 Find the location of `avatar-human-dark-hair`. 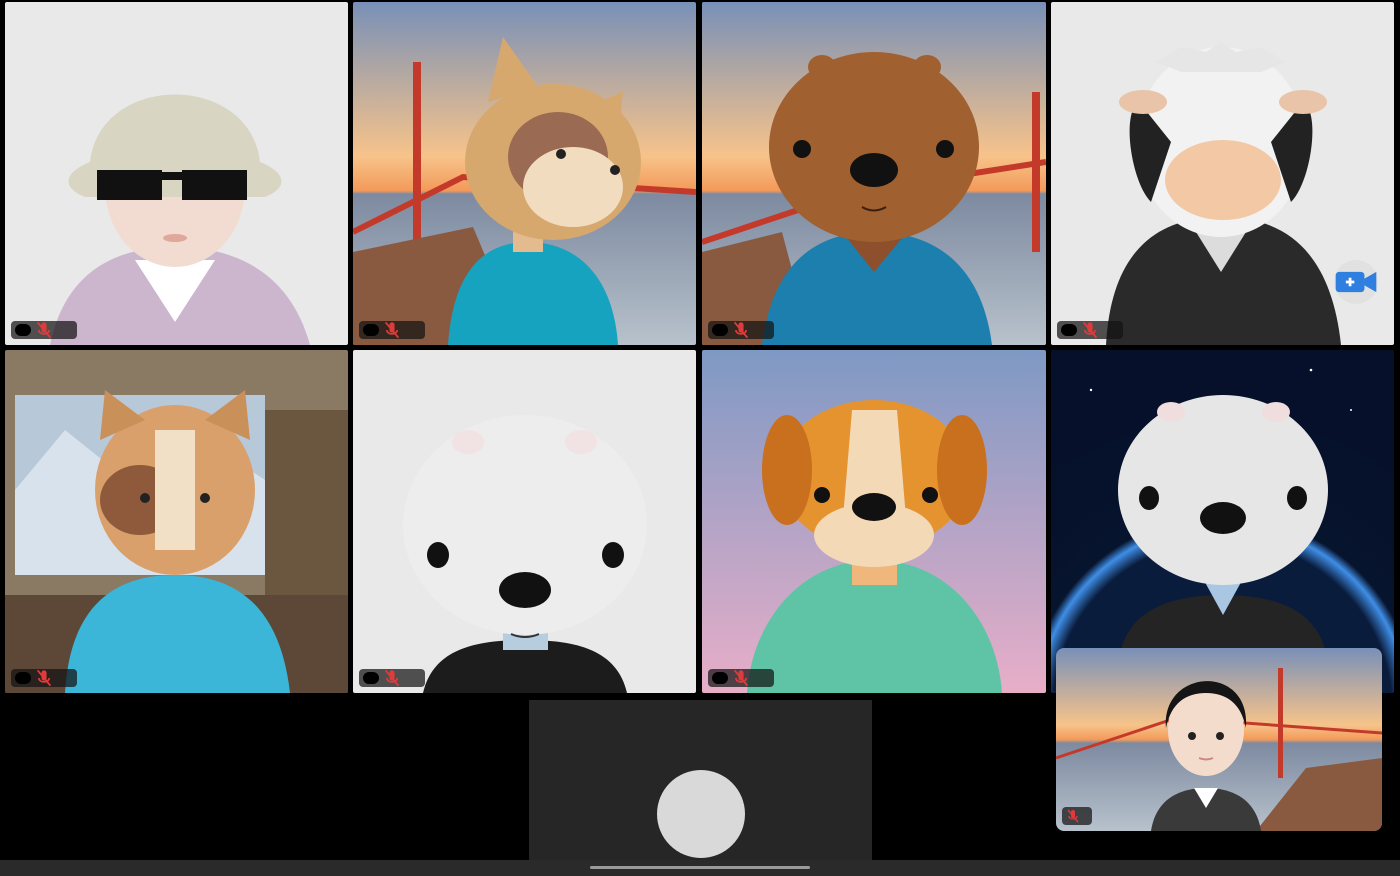

avatar-human-dark-hair is located at coordinates (1219, 739).